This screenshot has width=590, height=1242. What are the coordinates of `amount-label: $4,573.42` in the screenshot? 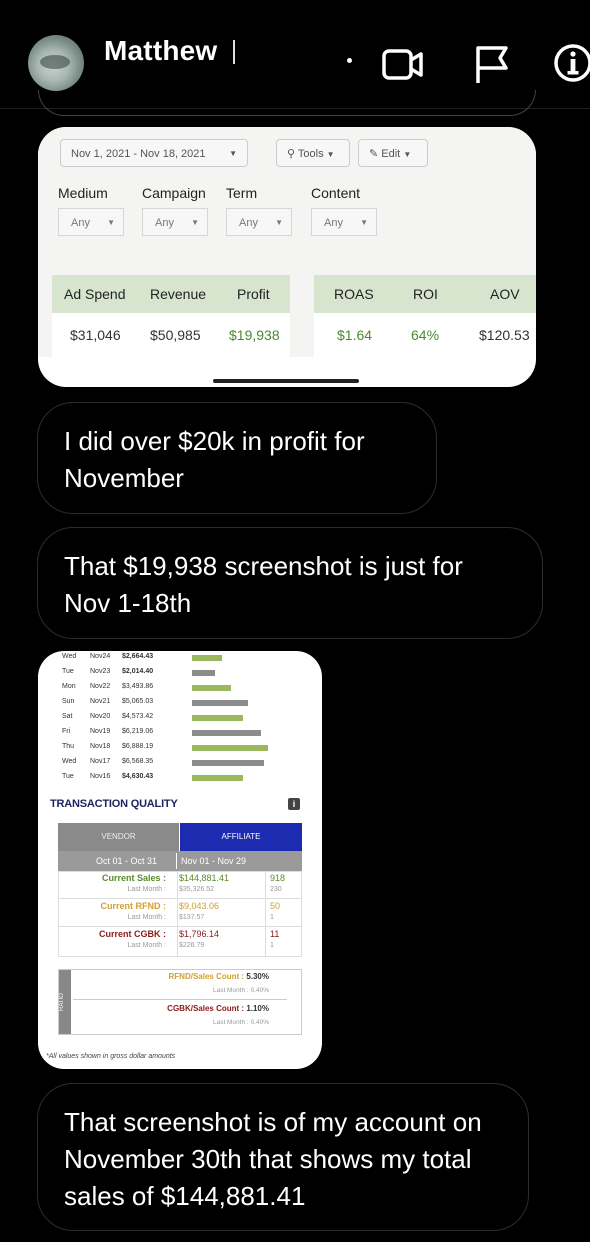 It's located at (138, 716).